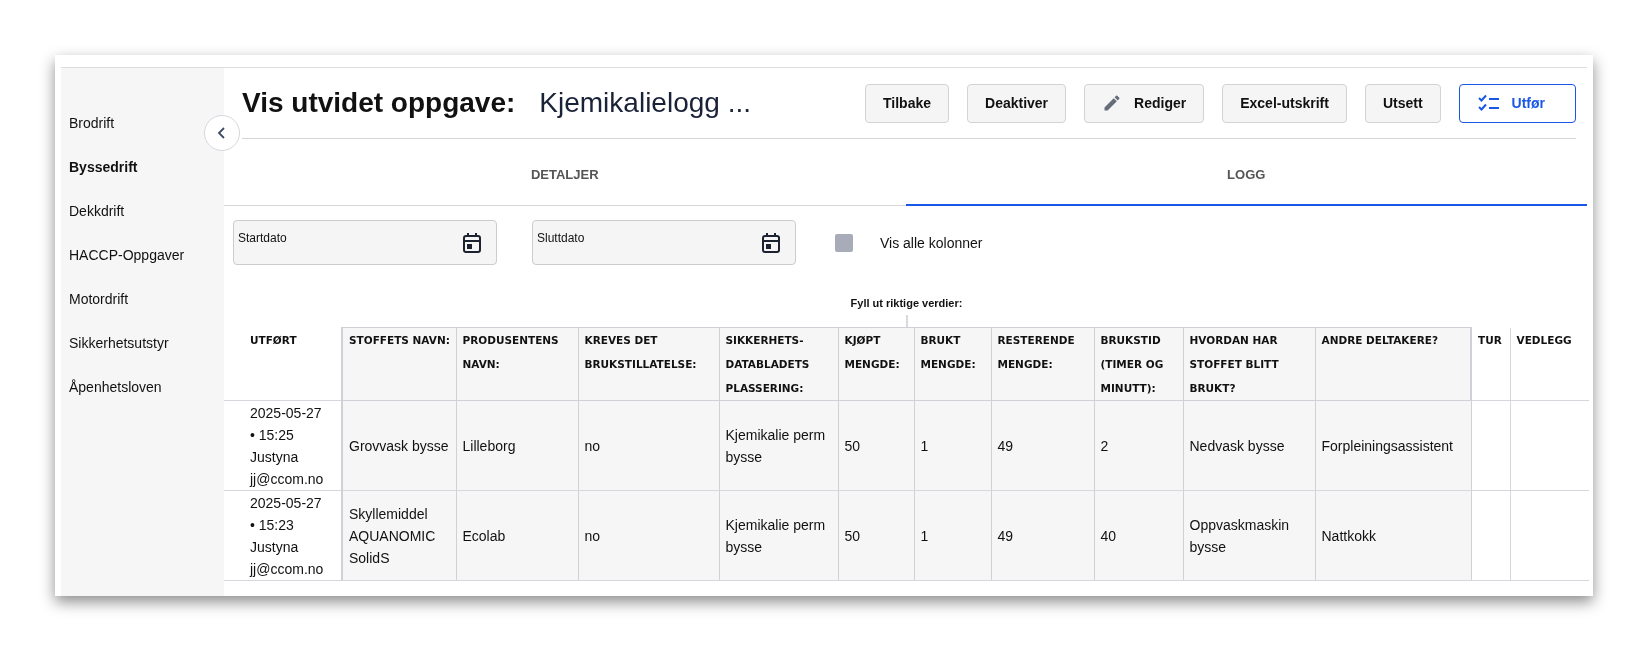 This screenshot has height=651, width=1648. Describe the element at coordinates (931, 242) in the screenshot. I see `checkbox-label: Vis alle kolonner` at that location.